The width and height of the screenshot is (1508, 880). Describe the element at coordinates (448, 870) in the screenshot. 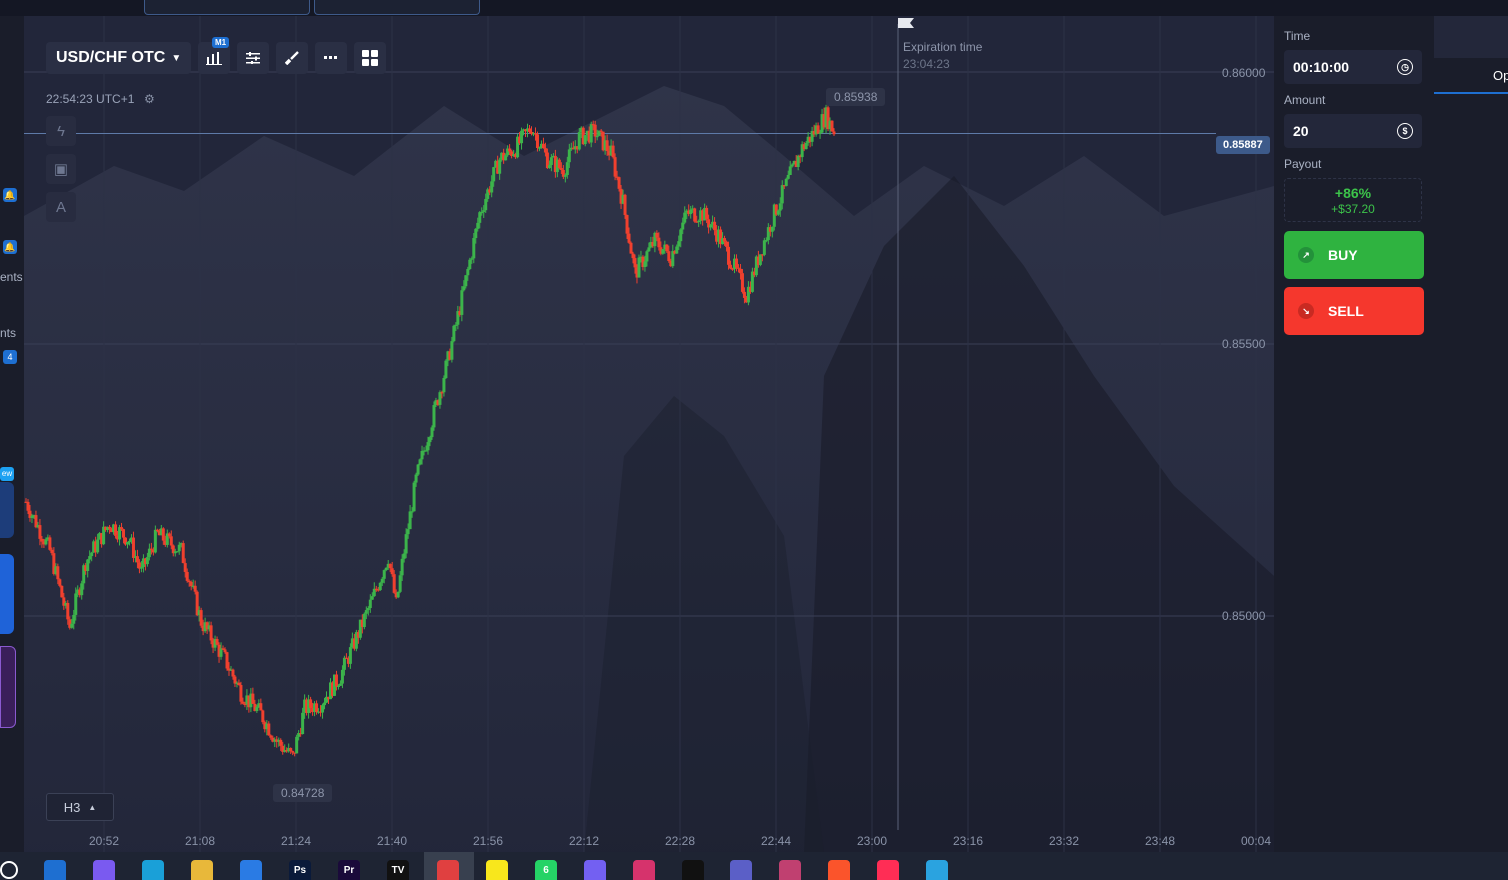

I see `chrome-icon` at that location.